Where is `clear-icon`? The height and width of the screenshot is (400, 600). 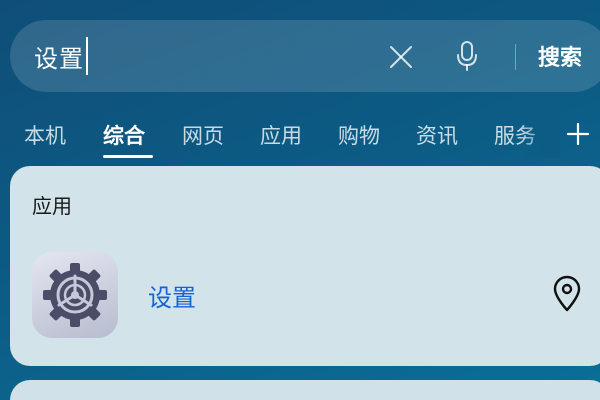
clear-icon is located at coordinates (401, 57).